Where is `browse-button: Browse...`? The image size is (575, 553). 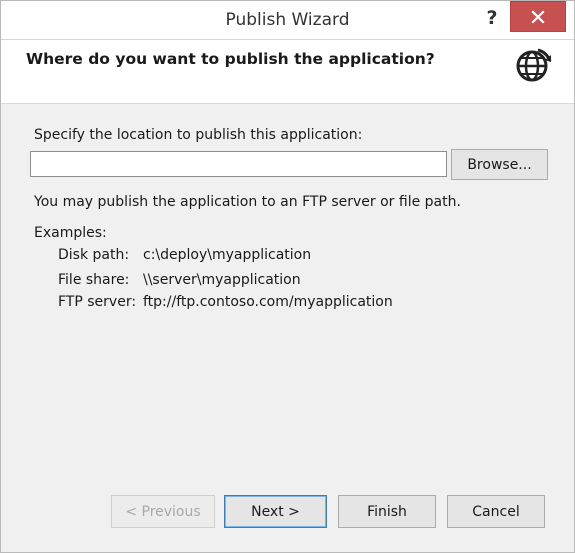 browse-button: Browse... is located at coordinates (499, 164).